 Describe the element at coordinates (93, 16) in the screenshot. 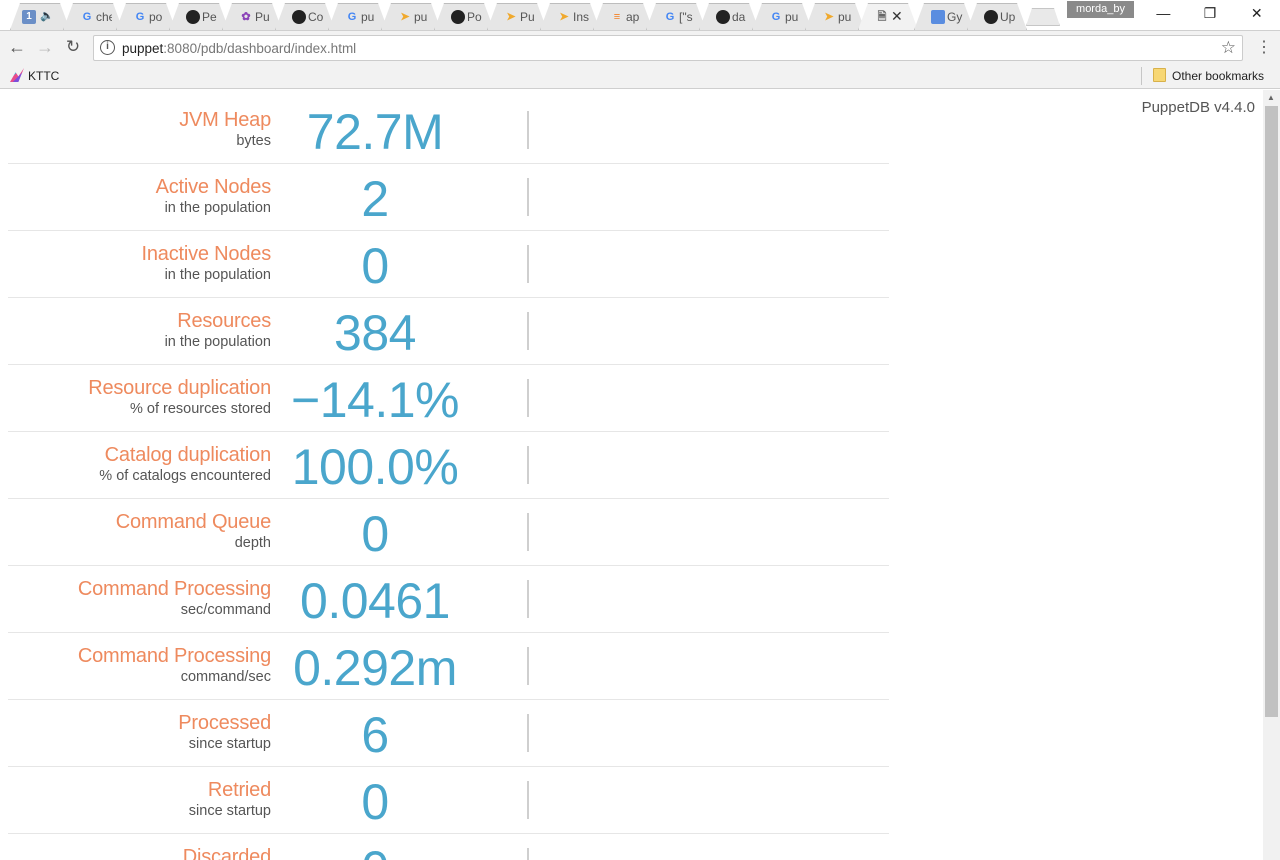

I see `browser-tab: Gche` at that location.